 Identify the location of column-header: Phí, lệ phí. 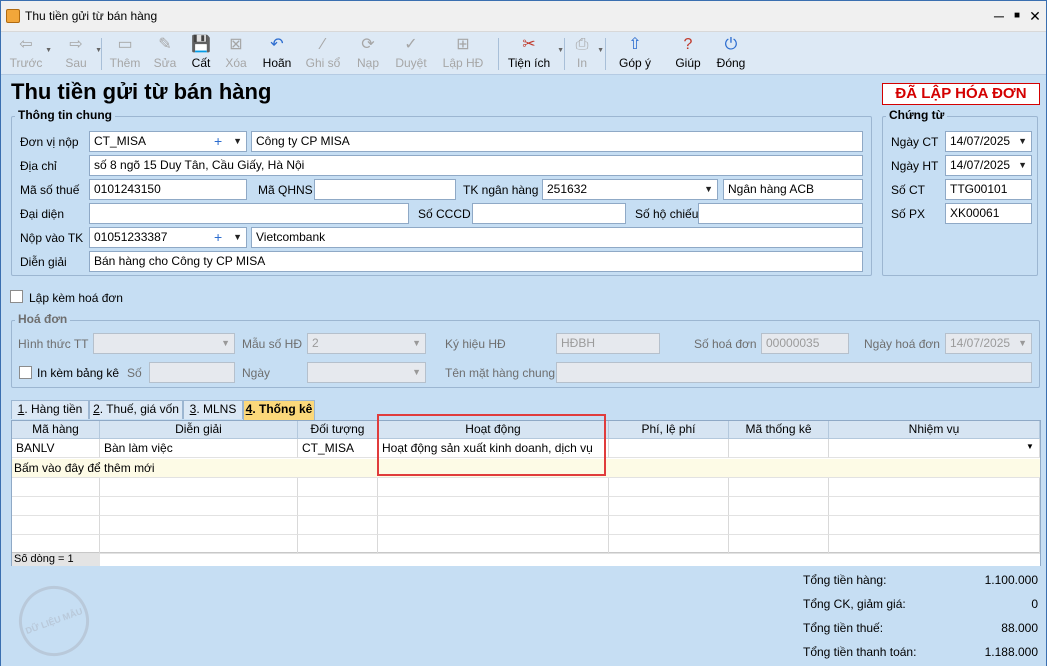
(669, 430).